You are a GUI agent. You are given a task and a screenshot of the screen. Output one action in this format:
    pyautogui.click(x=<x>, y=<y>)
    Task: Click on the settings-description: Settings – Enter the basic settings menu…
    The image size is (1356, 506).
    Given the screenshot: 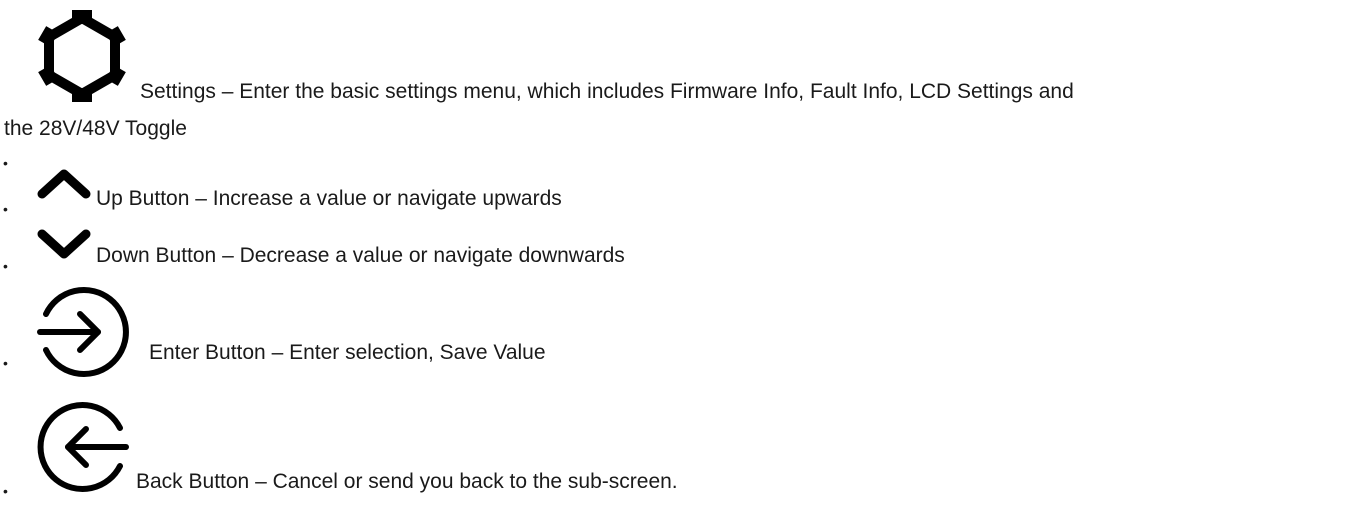 What is the action you would take?
    pyautogui.click(x=607, y=91)
    